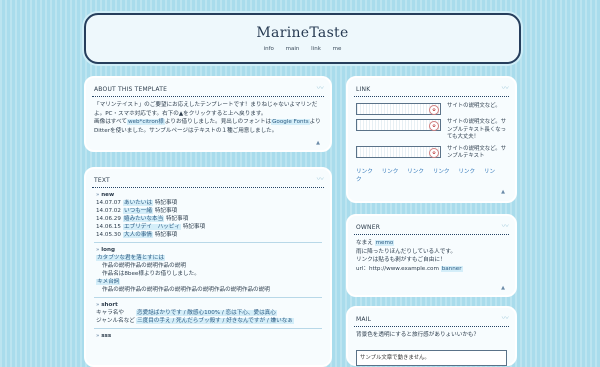 This screenshot has width=600, height=367. I want to click on owner-banner-link: banner, so click(451, 268).